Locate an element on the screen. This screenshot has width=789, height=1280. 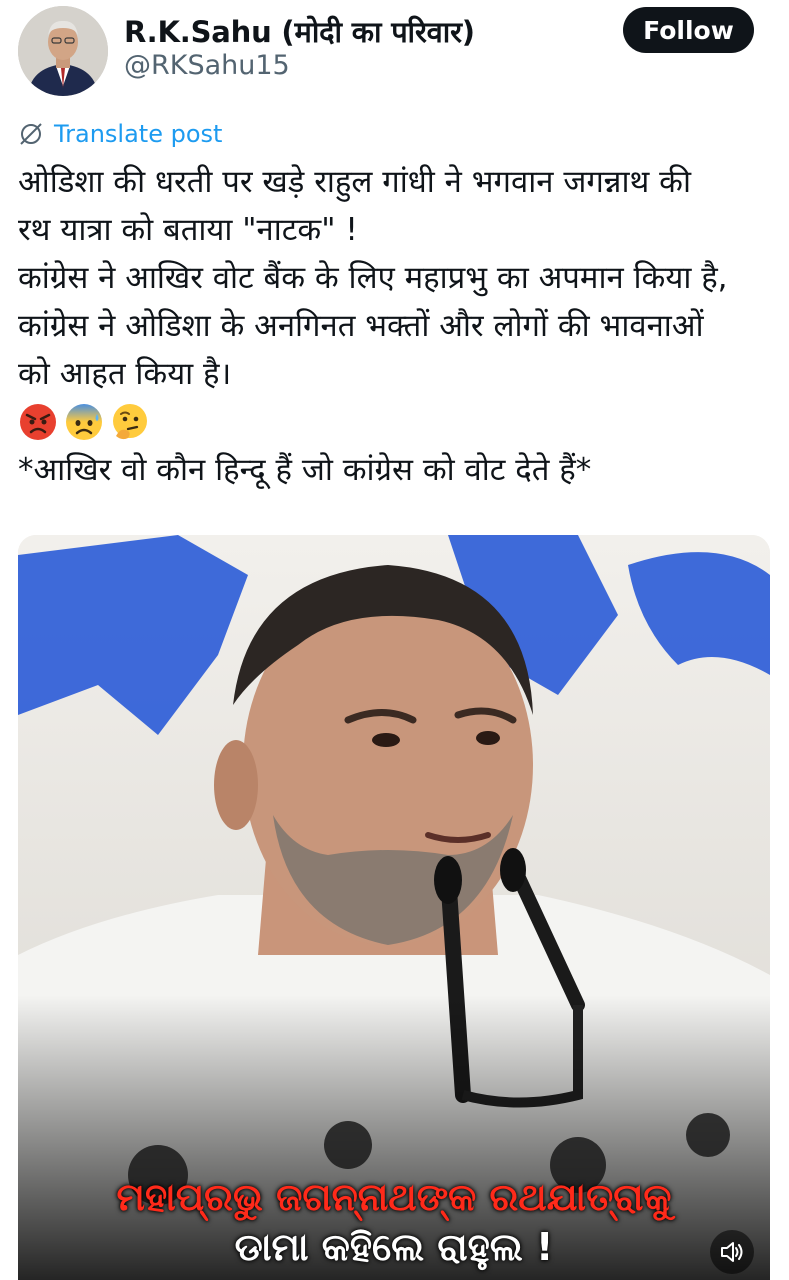
video-caption-line2: ଡାମା କହିଲେ ରାହୁଲ ! is located at coordinates (394, 1247).